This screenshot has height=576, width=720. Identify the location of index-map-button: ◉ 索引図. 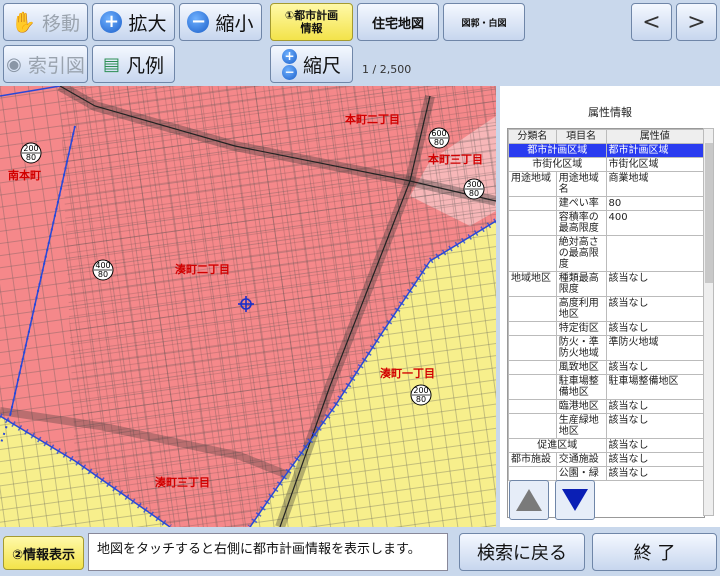
(45, 64).